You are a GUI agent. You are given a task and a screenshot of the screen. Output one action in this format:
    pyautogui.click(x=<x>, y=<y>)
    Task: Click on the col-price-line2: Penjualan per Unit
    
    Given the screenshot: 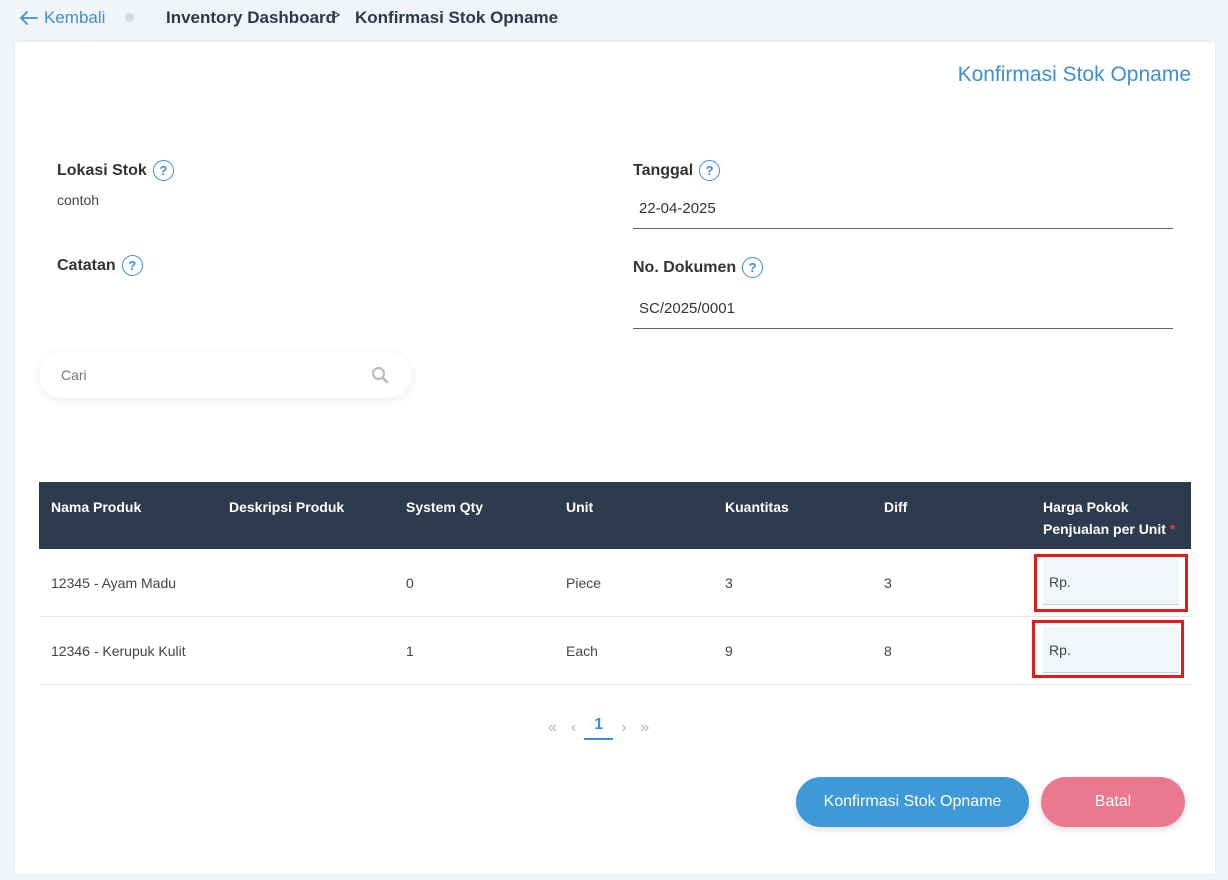 What is the action you would take?
    pyautogui.click(x=1104, y=529)
    